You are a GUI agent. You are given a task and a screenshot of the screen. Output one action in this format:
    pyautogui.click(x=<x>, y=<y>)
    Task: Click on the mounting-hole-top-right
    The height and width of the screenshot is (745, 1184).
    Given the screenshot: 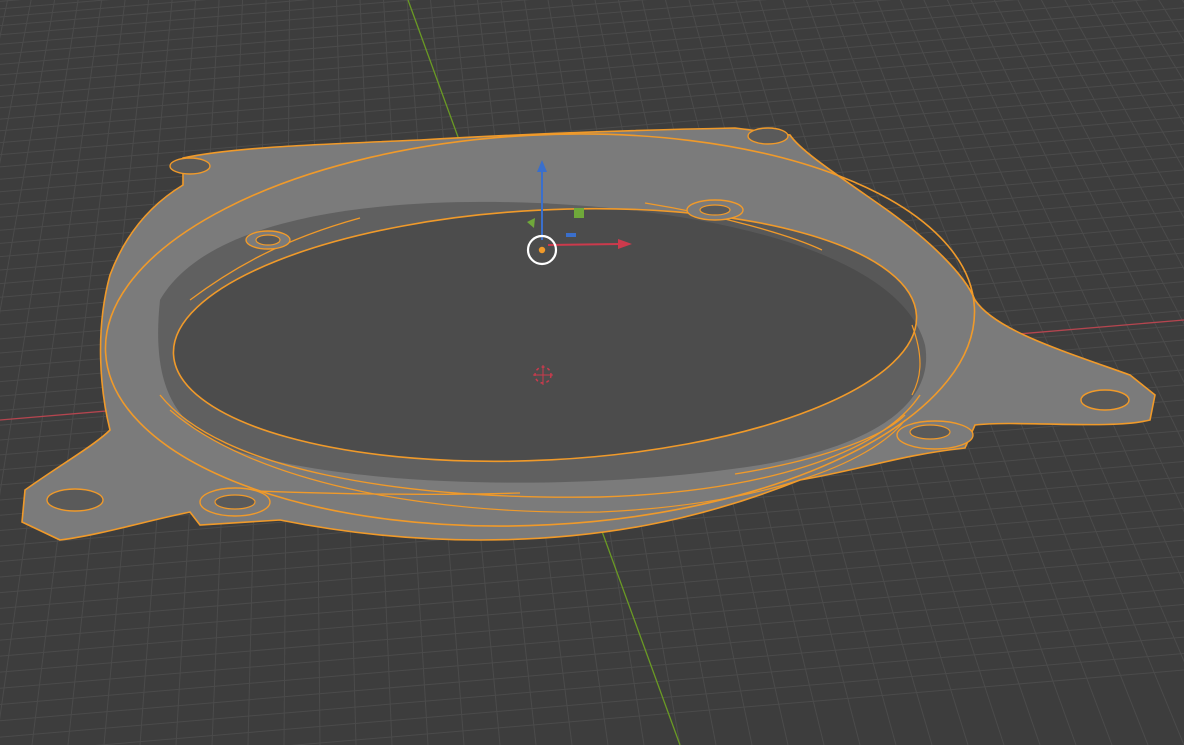 What is the action you would take?
    pyautogui.click(x=768, y=136)
    